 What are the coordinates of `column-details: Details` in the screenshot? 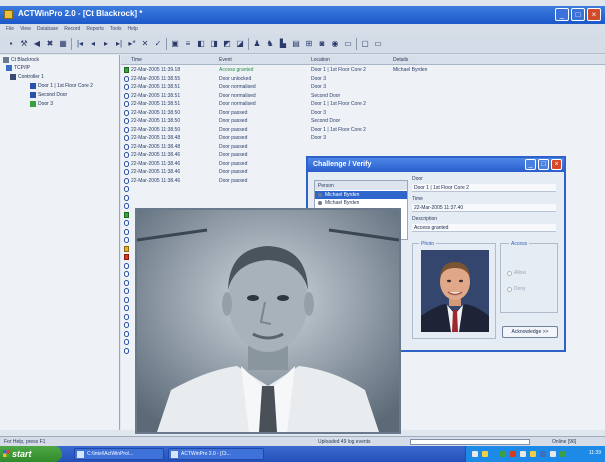 It's located at (400, 60).